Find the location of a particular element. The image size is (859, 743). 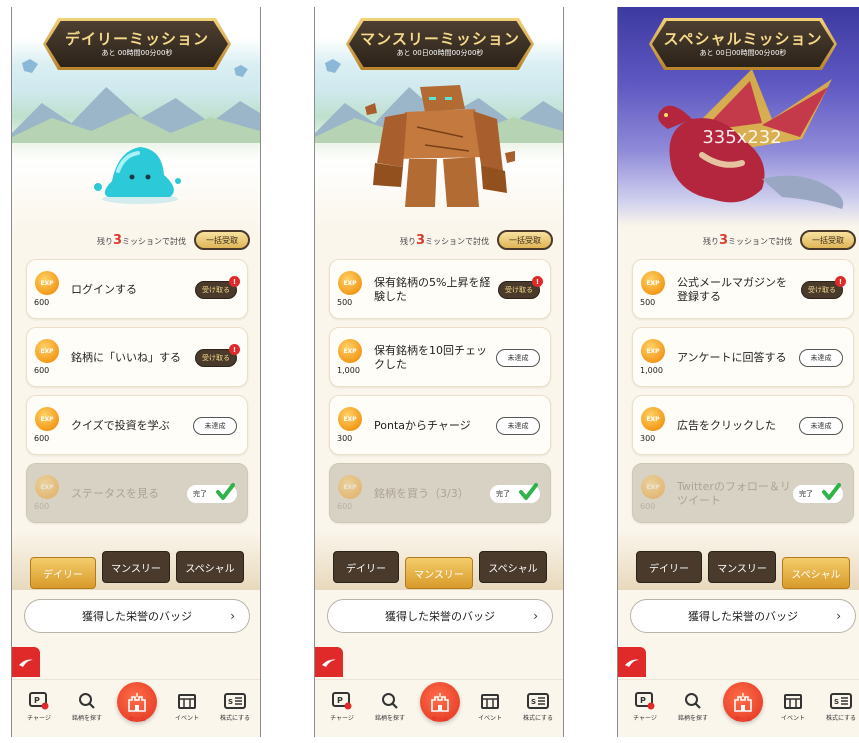

mission-title: 保有銘柄の5%上昇を経験した is located at coordinates (432, 289).